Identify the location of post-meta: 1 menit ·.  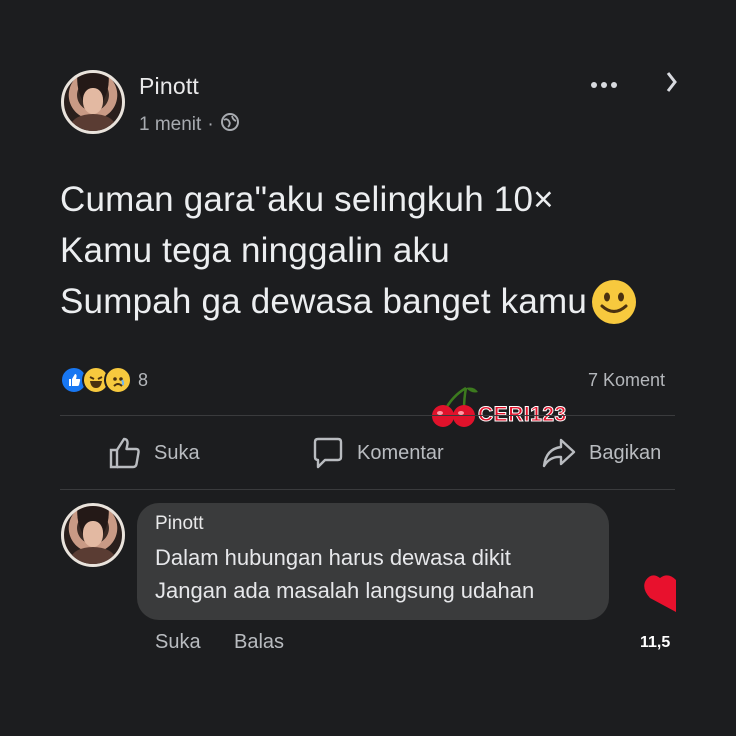
(189, 125).